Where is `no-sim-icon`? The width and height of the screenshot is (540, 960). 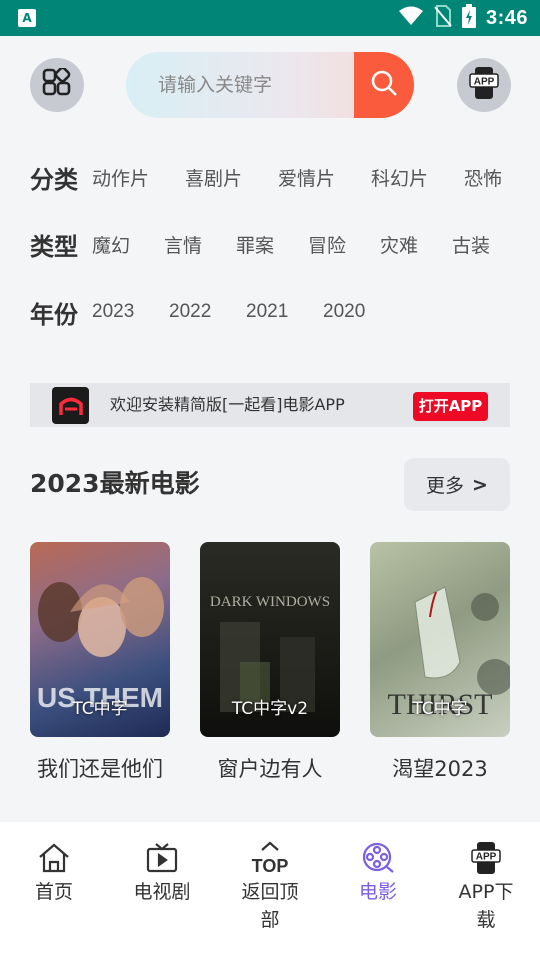 no-sim-icon is located at coordinates (443, 18).